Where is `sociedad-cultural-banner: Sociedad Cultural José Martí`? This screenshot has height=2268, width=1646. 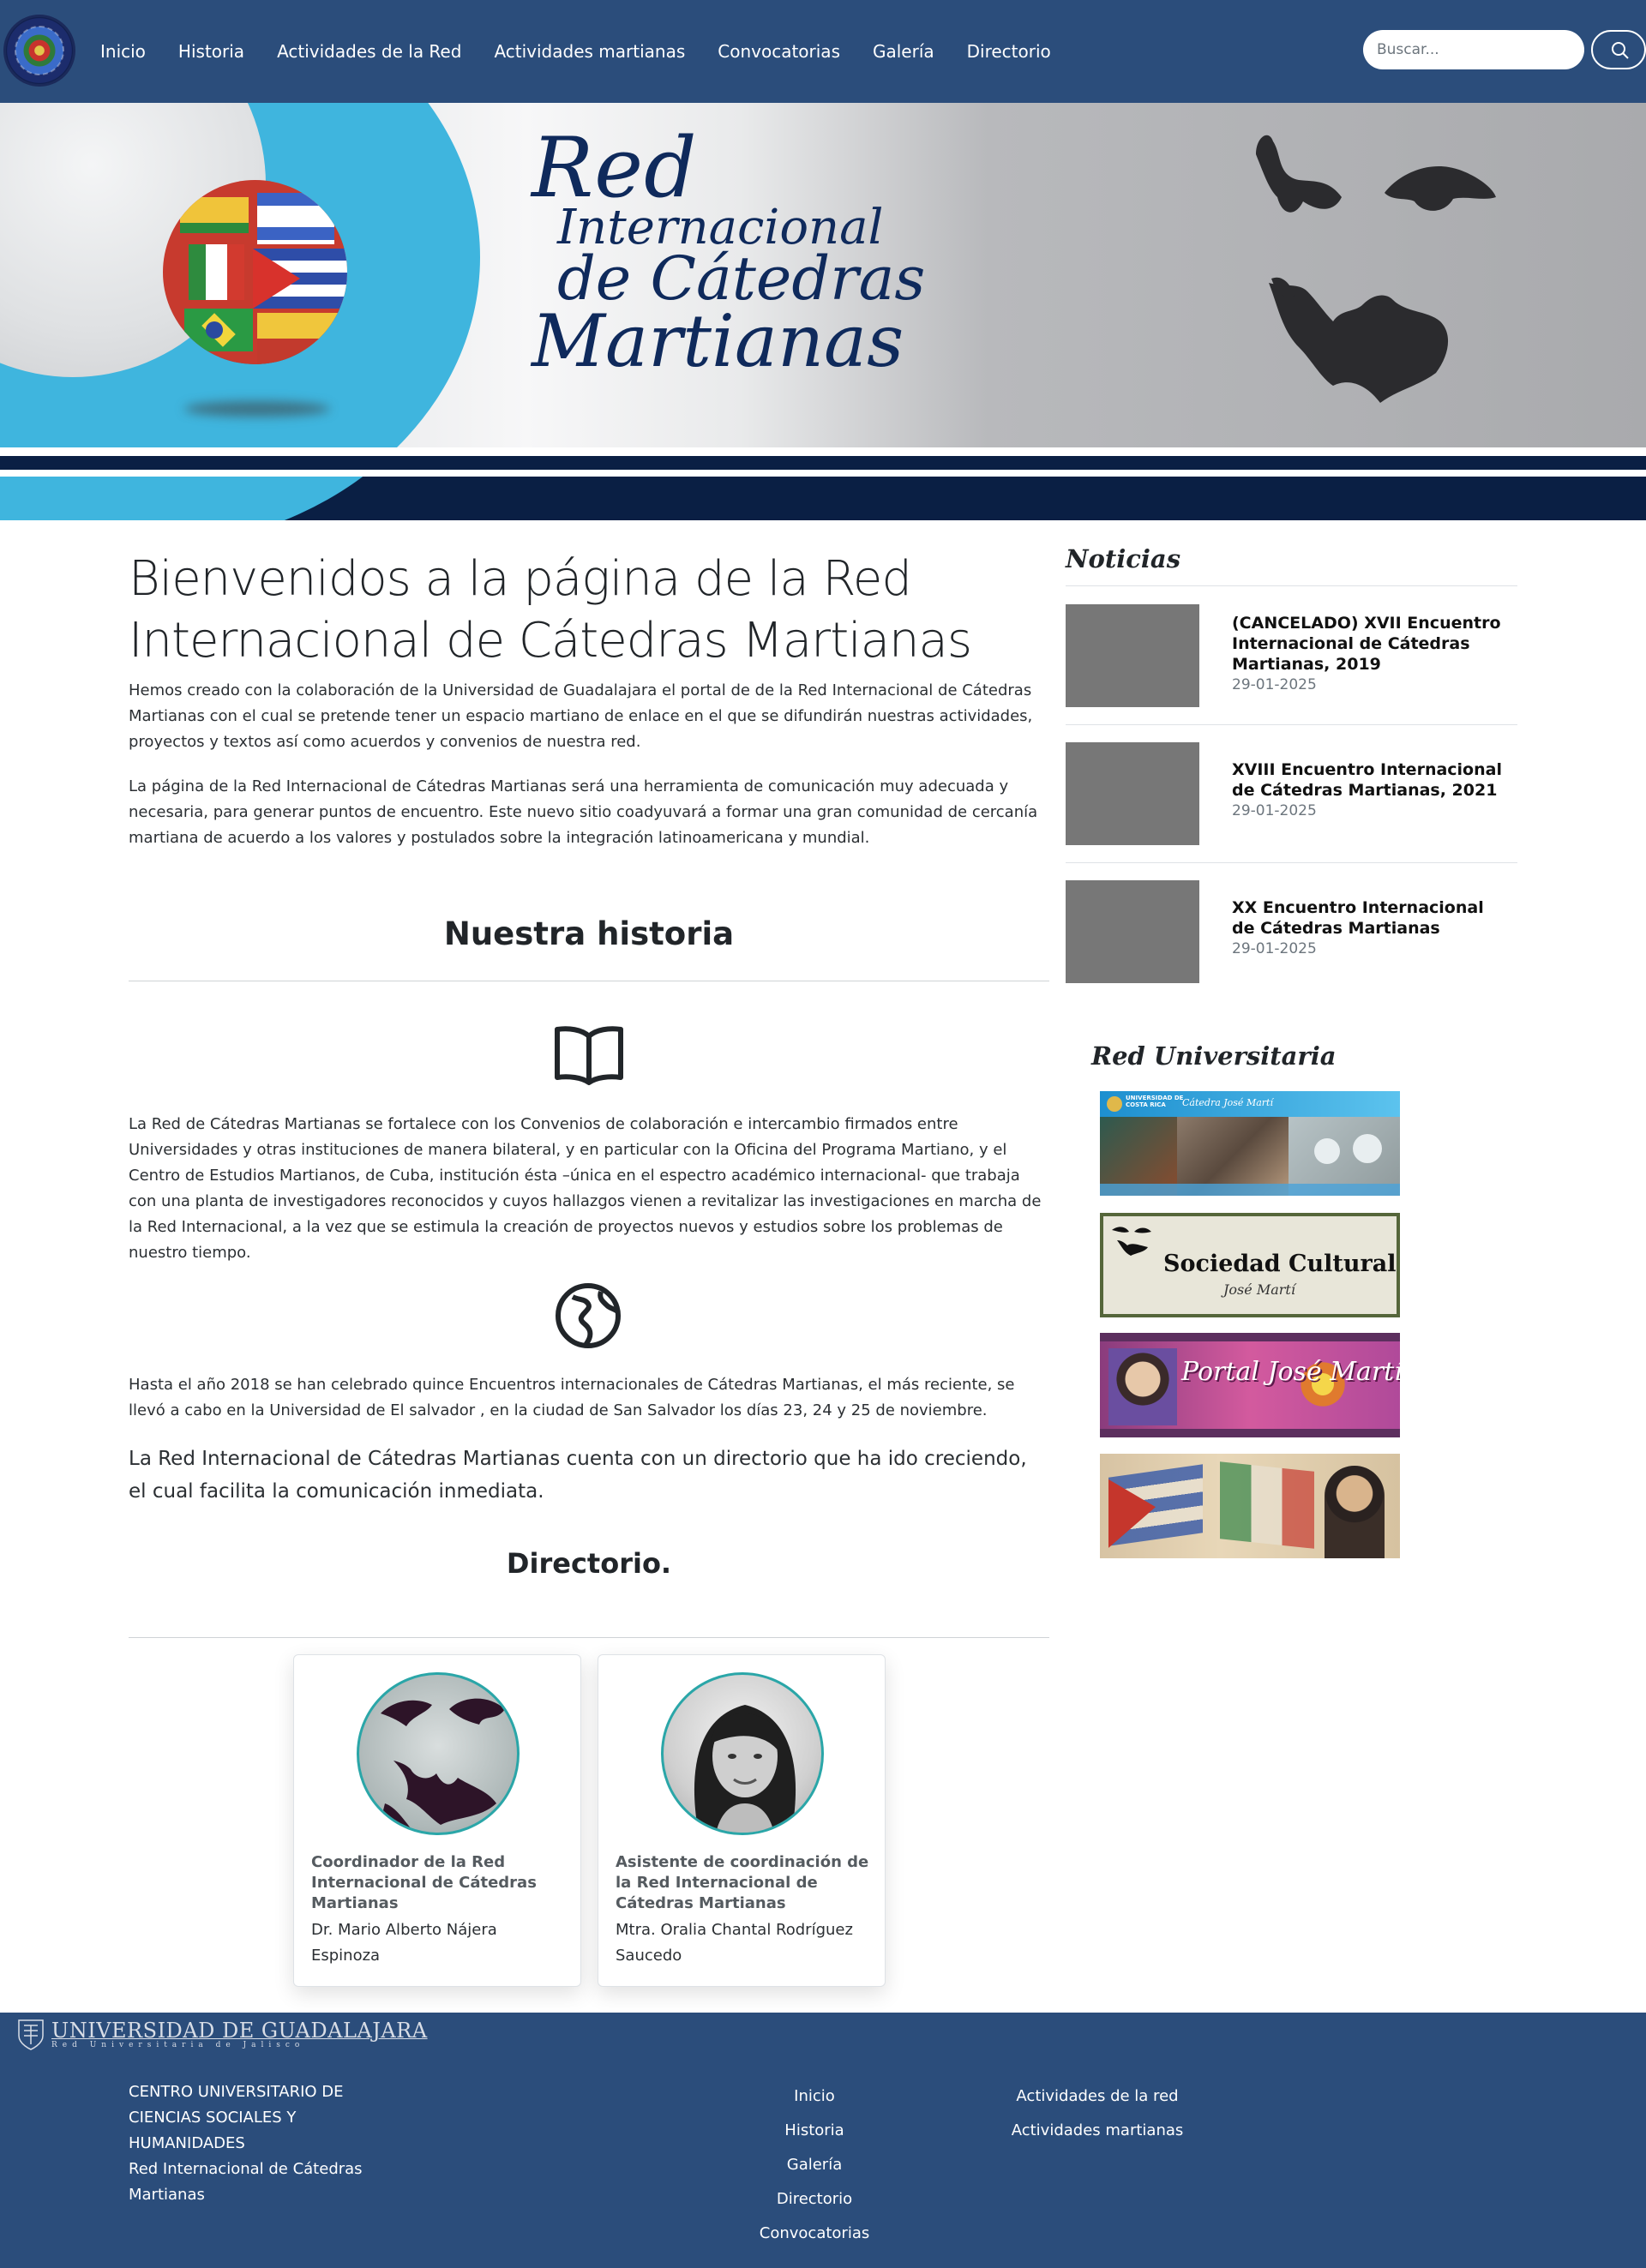
sociedad-cultural-banner: Sociedad Cultural José Martí is located at coordinates (1250, 1265).